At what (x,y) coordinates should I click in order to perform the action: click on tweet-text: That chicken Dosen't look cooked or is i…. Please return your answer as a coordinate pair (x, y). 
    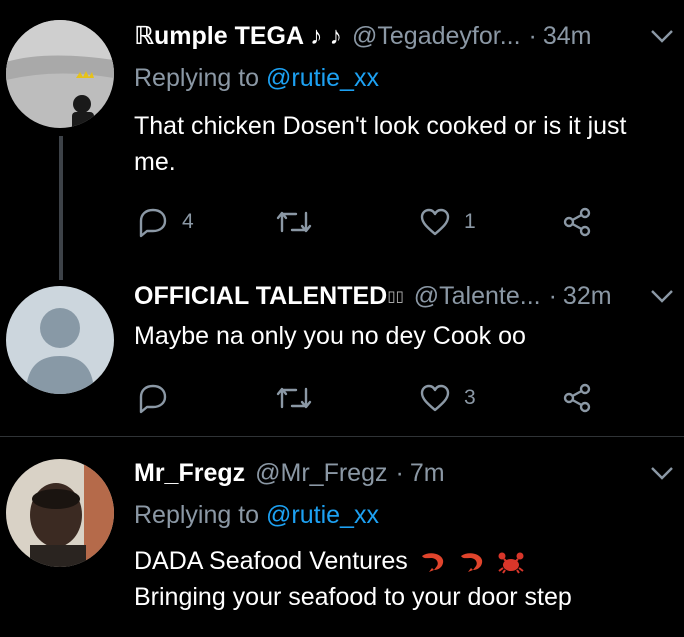
    Looking at the image, I should click on (380, 144).